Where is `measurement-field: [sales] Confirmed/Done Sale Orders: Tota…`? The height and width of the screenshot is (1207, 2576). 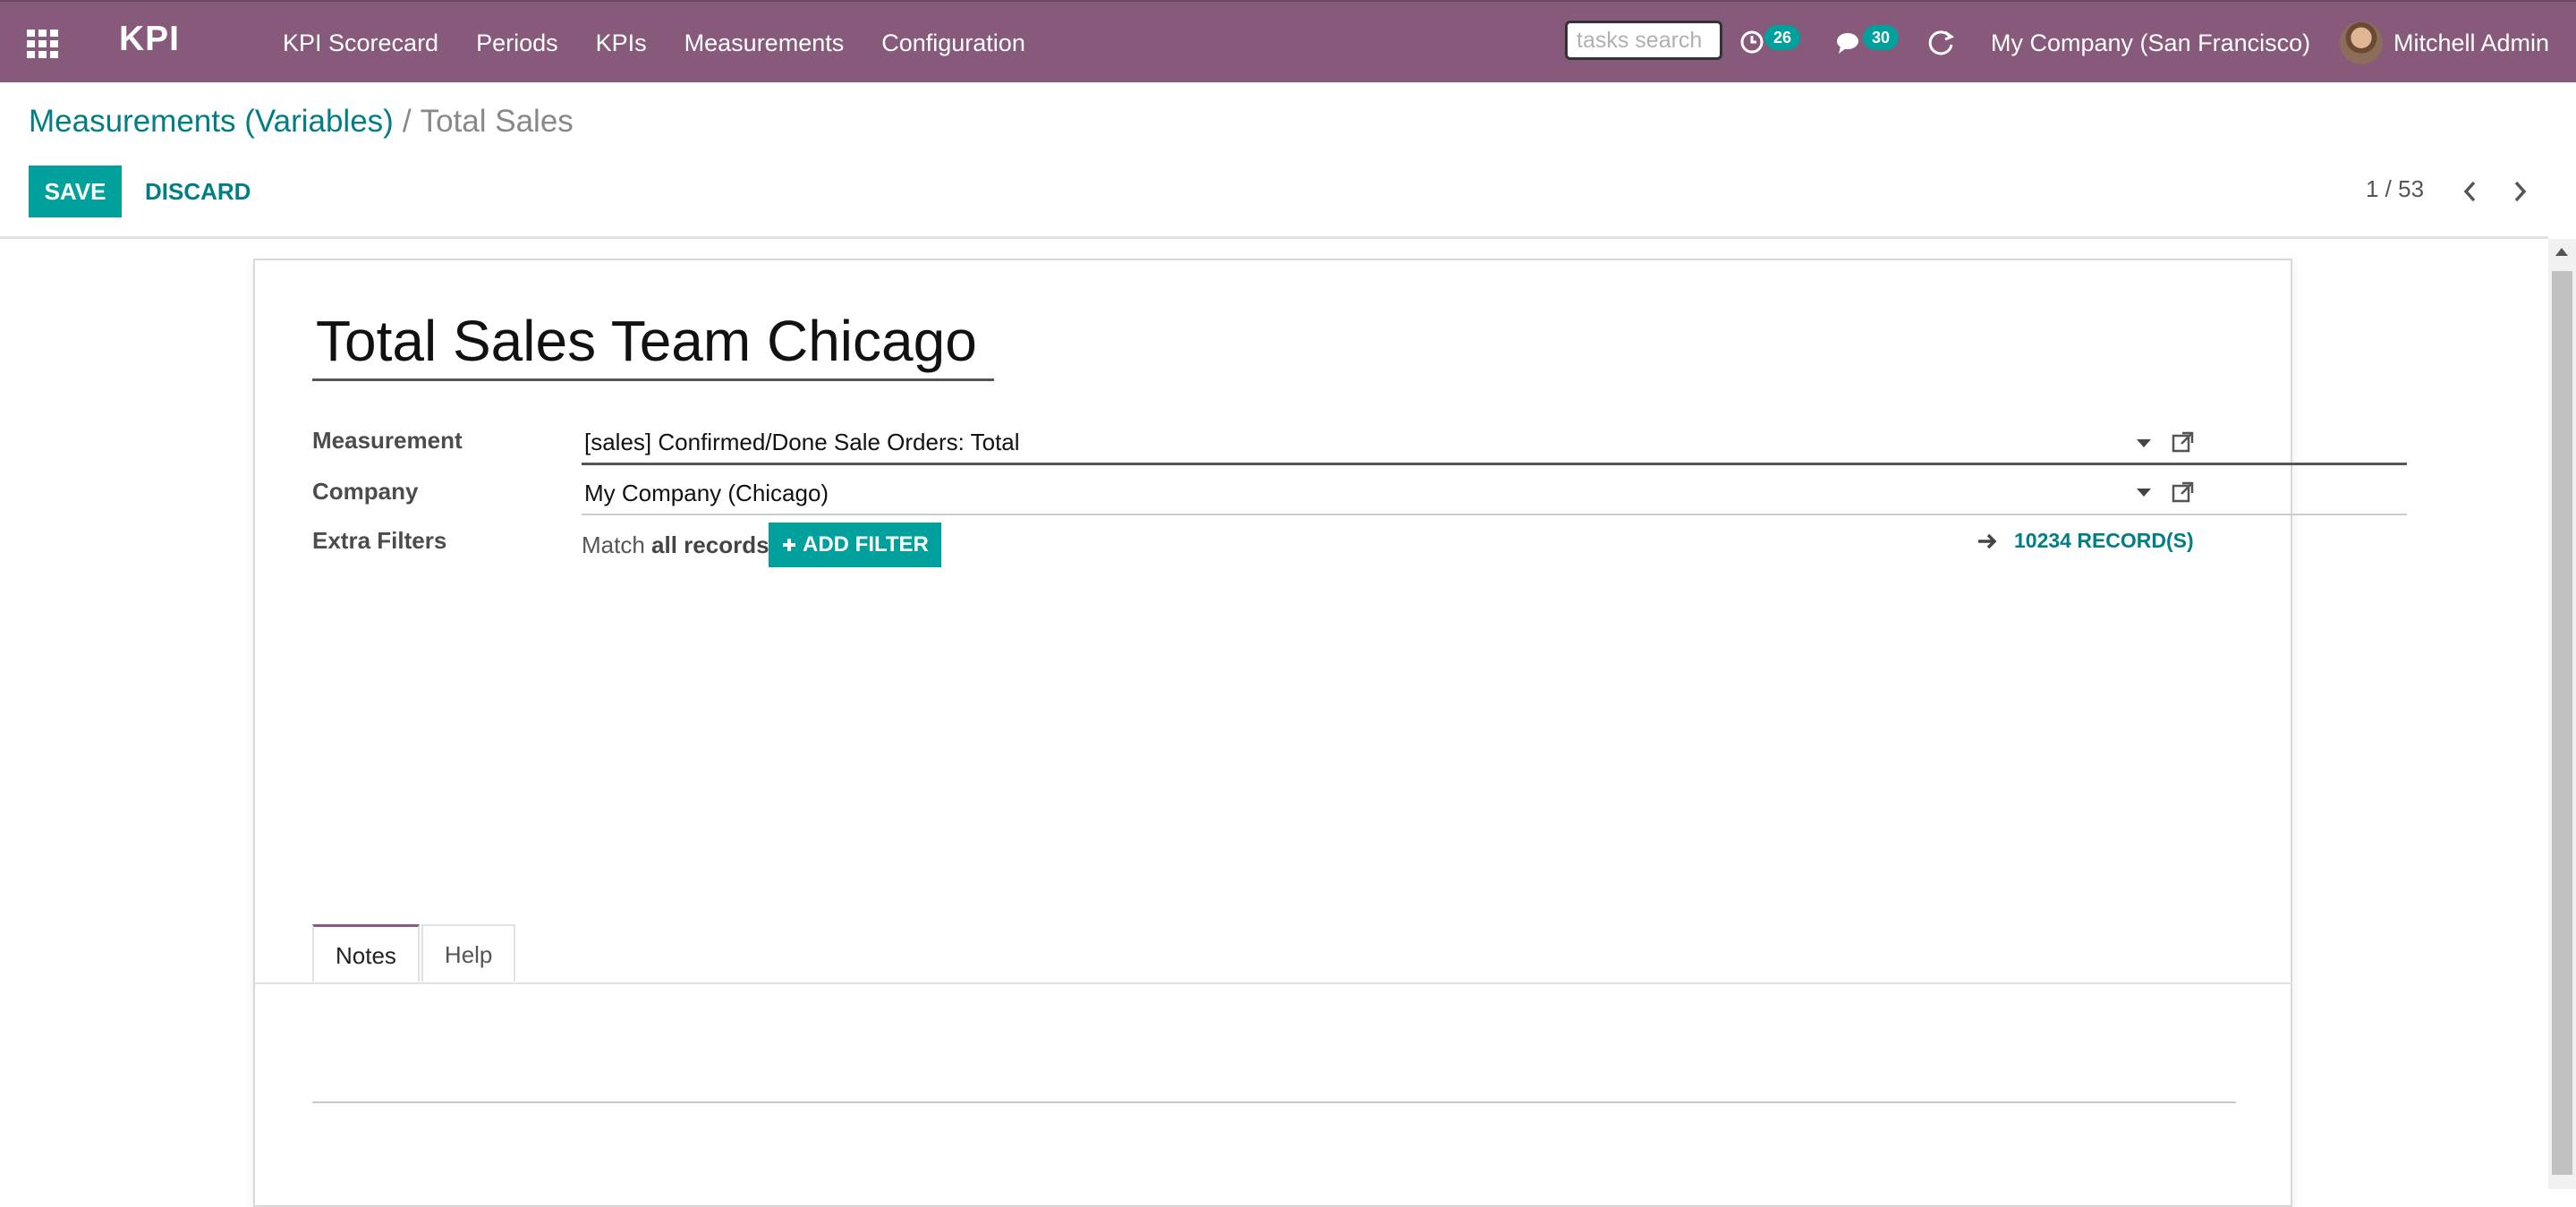
measurement-field: [sales] Confirmed/Done Sale Orders: Tota… is located at coordinates (802, 442).